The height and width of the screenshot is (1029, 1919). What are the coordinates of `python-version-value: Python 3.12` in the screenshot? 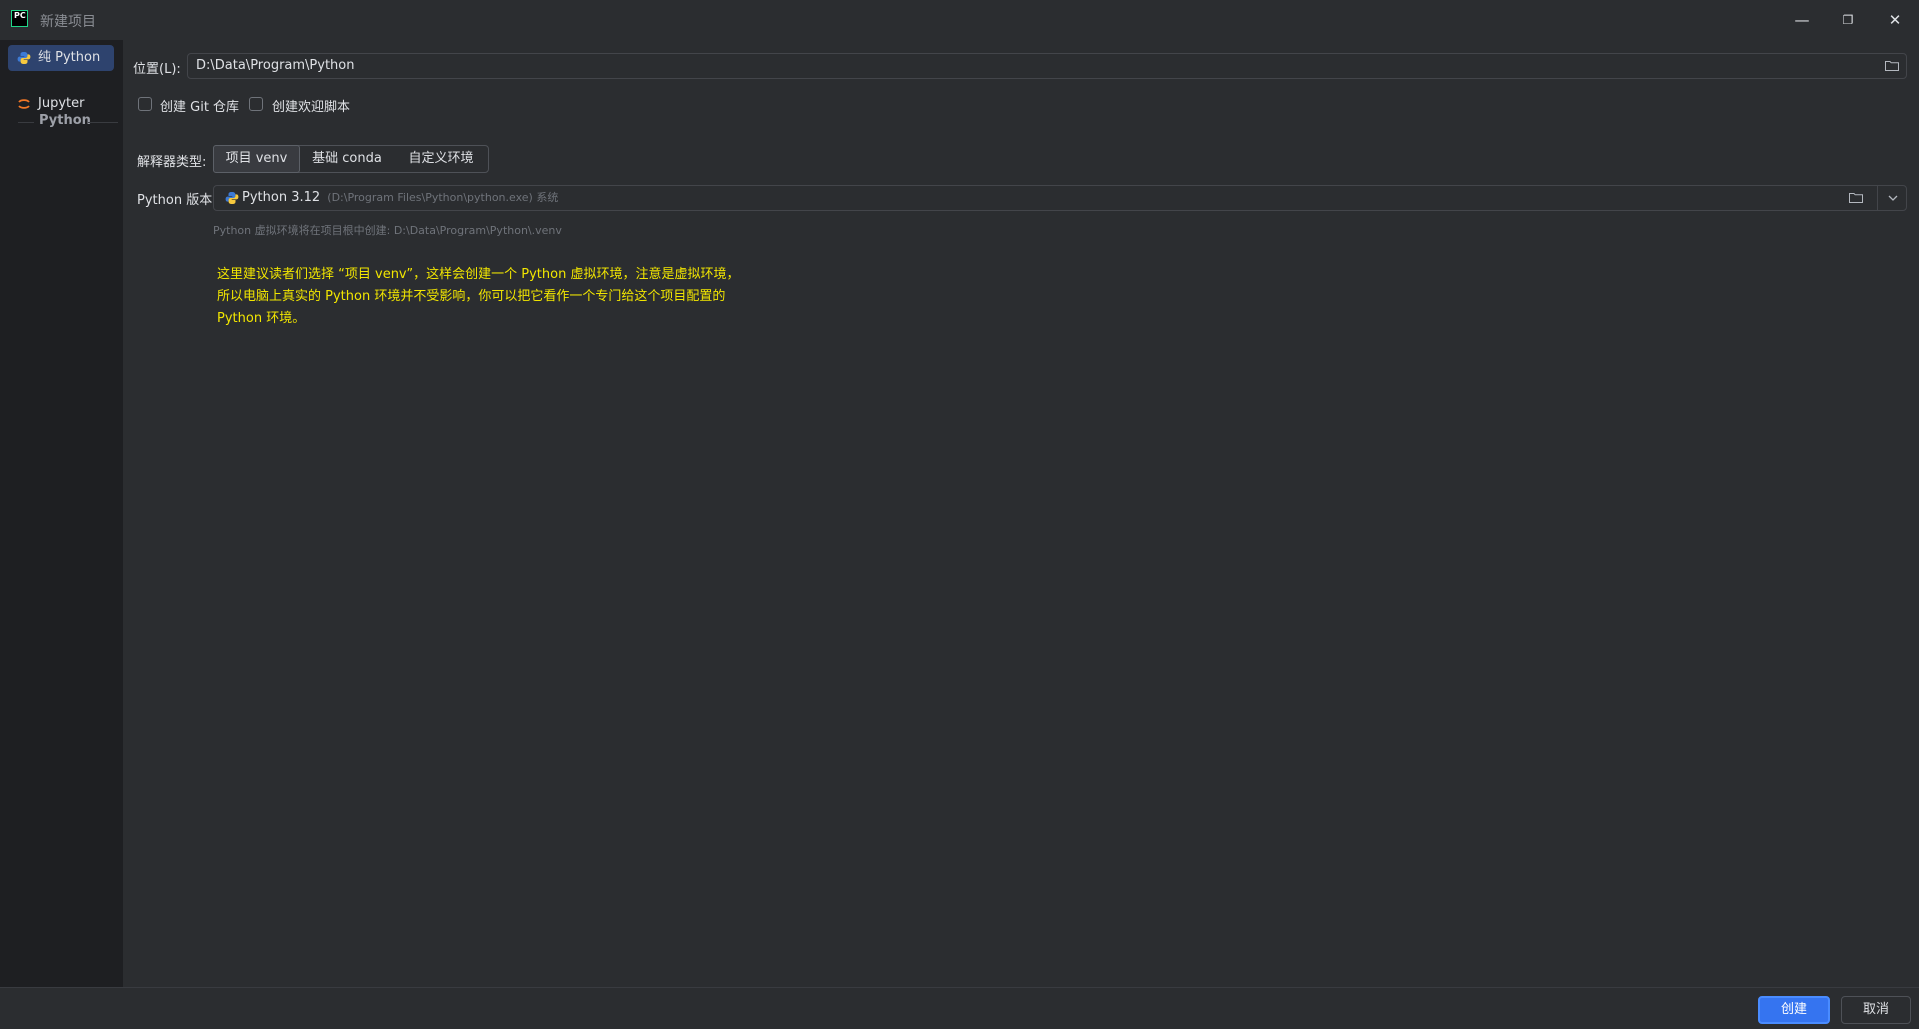 It's located at (281, 197).